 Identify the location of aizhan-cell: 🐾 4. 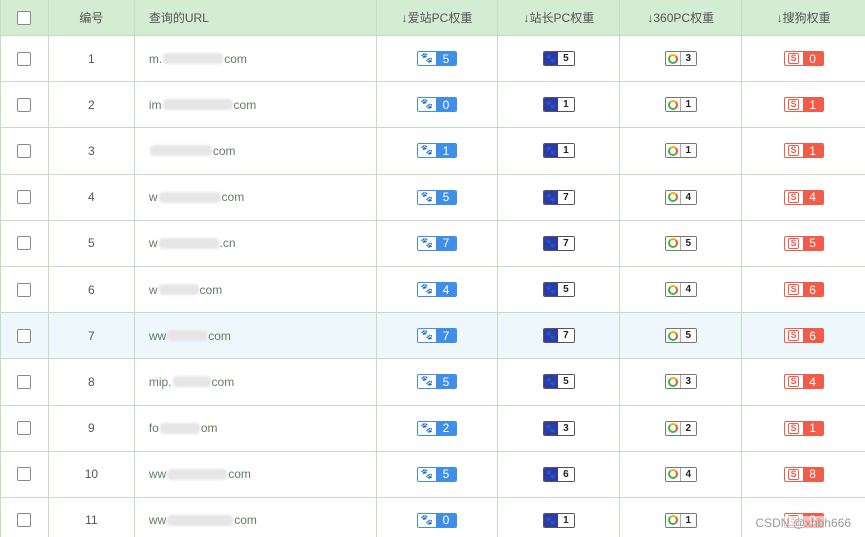
(438, 289).